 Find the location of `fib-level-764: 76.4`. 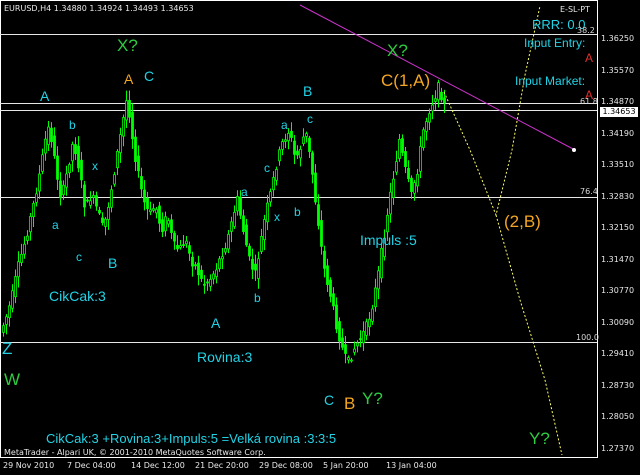

fib-level-764: 76.4 is located at coordinates (589, 191).